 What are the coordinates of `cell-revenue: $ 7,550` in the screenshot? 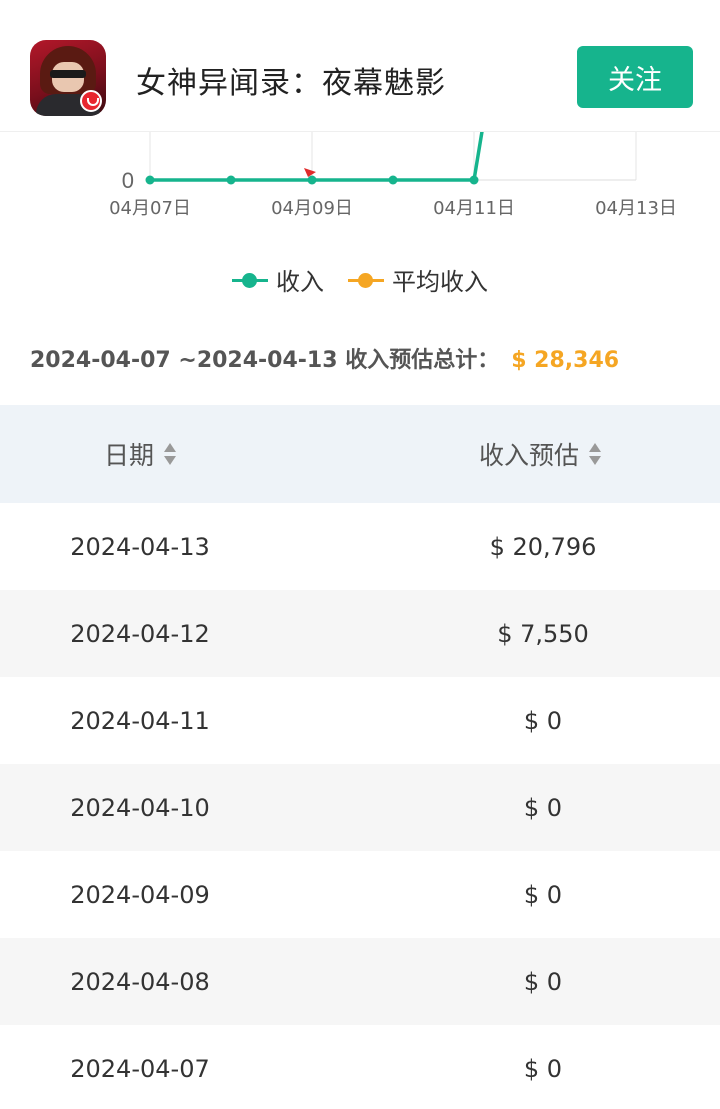 It's located at (543, 633).